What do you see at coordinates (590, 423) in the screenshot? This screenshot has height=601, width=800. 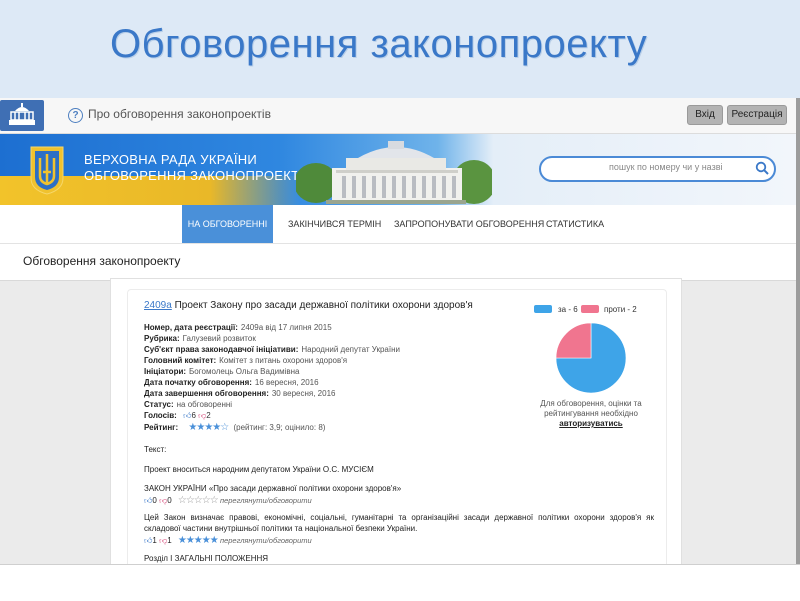 I see `authorize-link: авторизуватись` at bounding box center [590, 423].